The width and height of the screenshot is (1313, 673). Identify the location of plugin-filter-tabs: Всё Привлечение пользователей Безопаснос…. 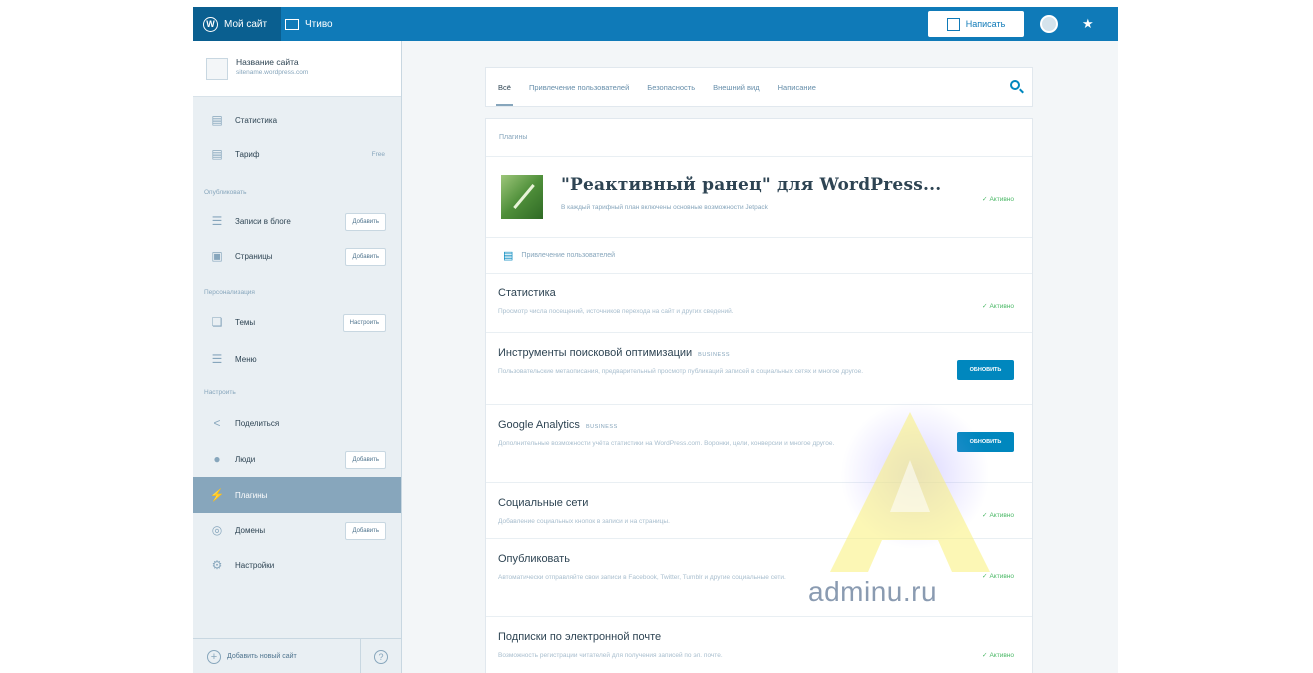
(759, 87).